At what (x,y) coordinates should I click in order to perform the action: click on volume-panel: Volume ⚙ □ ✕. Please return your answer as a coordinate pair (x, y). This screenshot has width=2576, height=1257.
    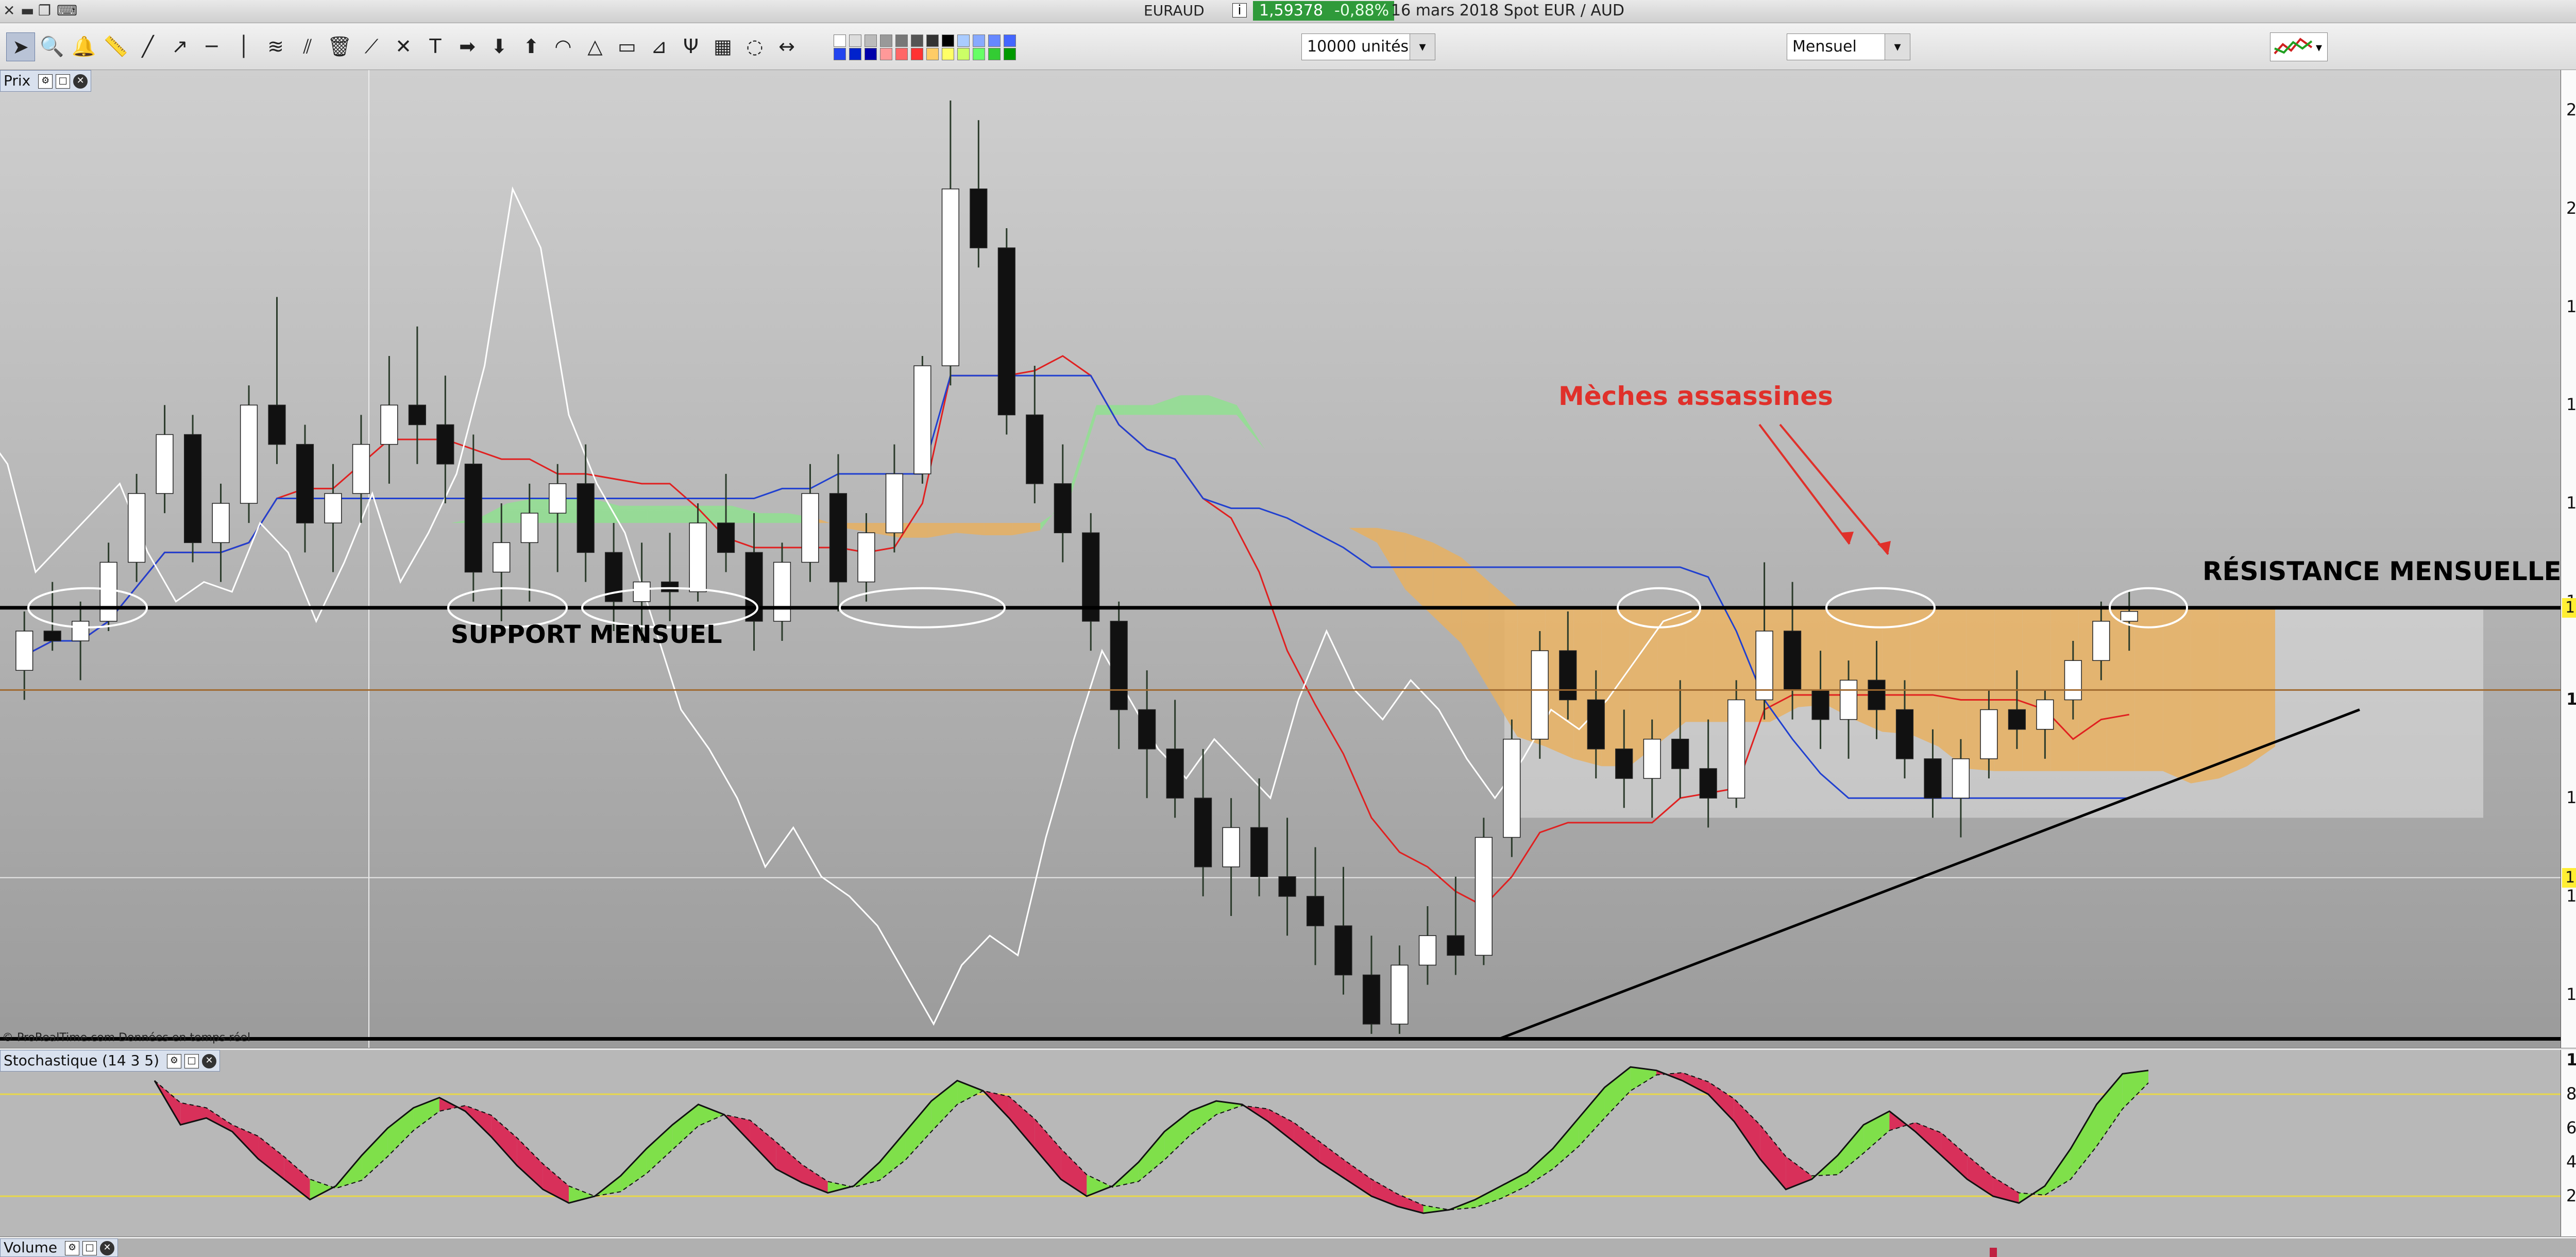
    Looking at the image, I should click on (1288, 1248).